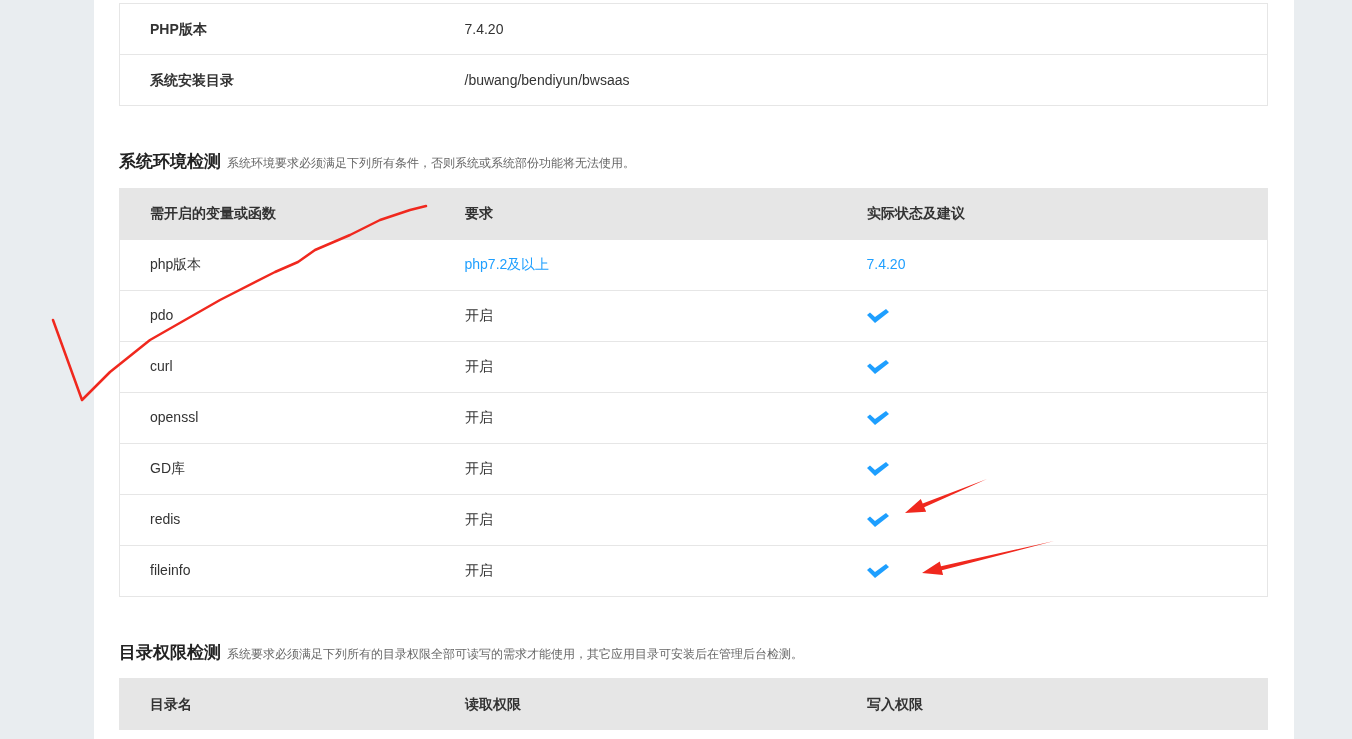 Image resolution: width=1352 pixels, height=739 pixels. Describe the element at coordinates (515, 654) in the screenshot. I see `section-description: 系统要求必须满足下列所有的目录权限全部可读写的需求才能使用，其它应用目录可安装后在管理后台检测。` at that location.